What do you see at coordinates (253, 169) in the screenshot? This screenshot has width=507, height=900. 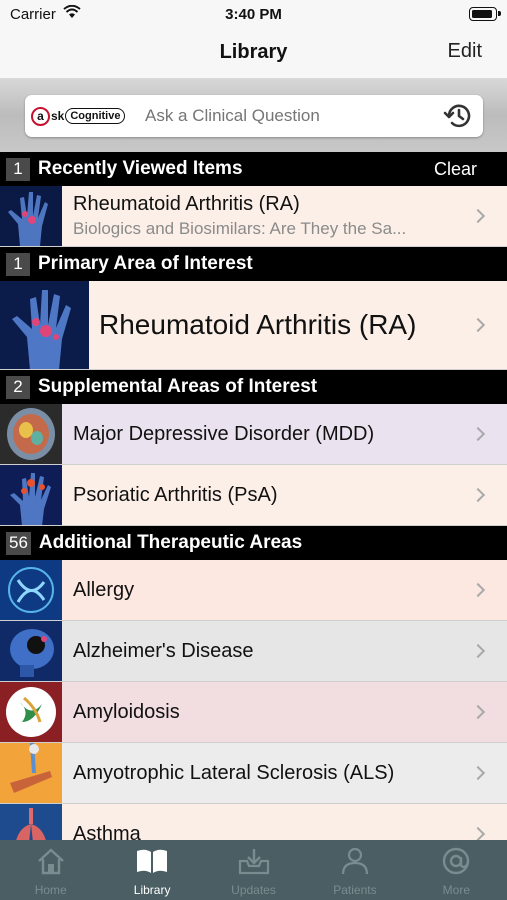 I see `section-header-recent: 1 Recently Viewed Items Clear` at bounding box center [253, 169].